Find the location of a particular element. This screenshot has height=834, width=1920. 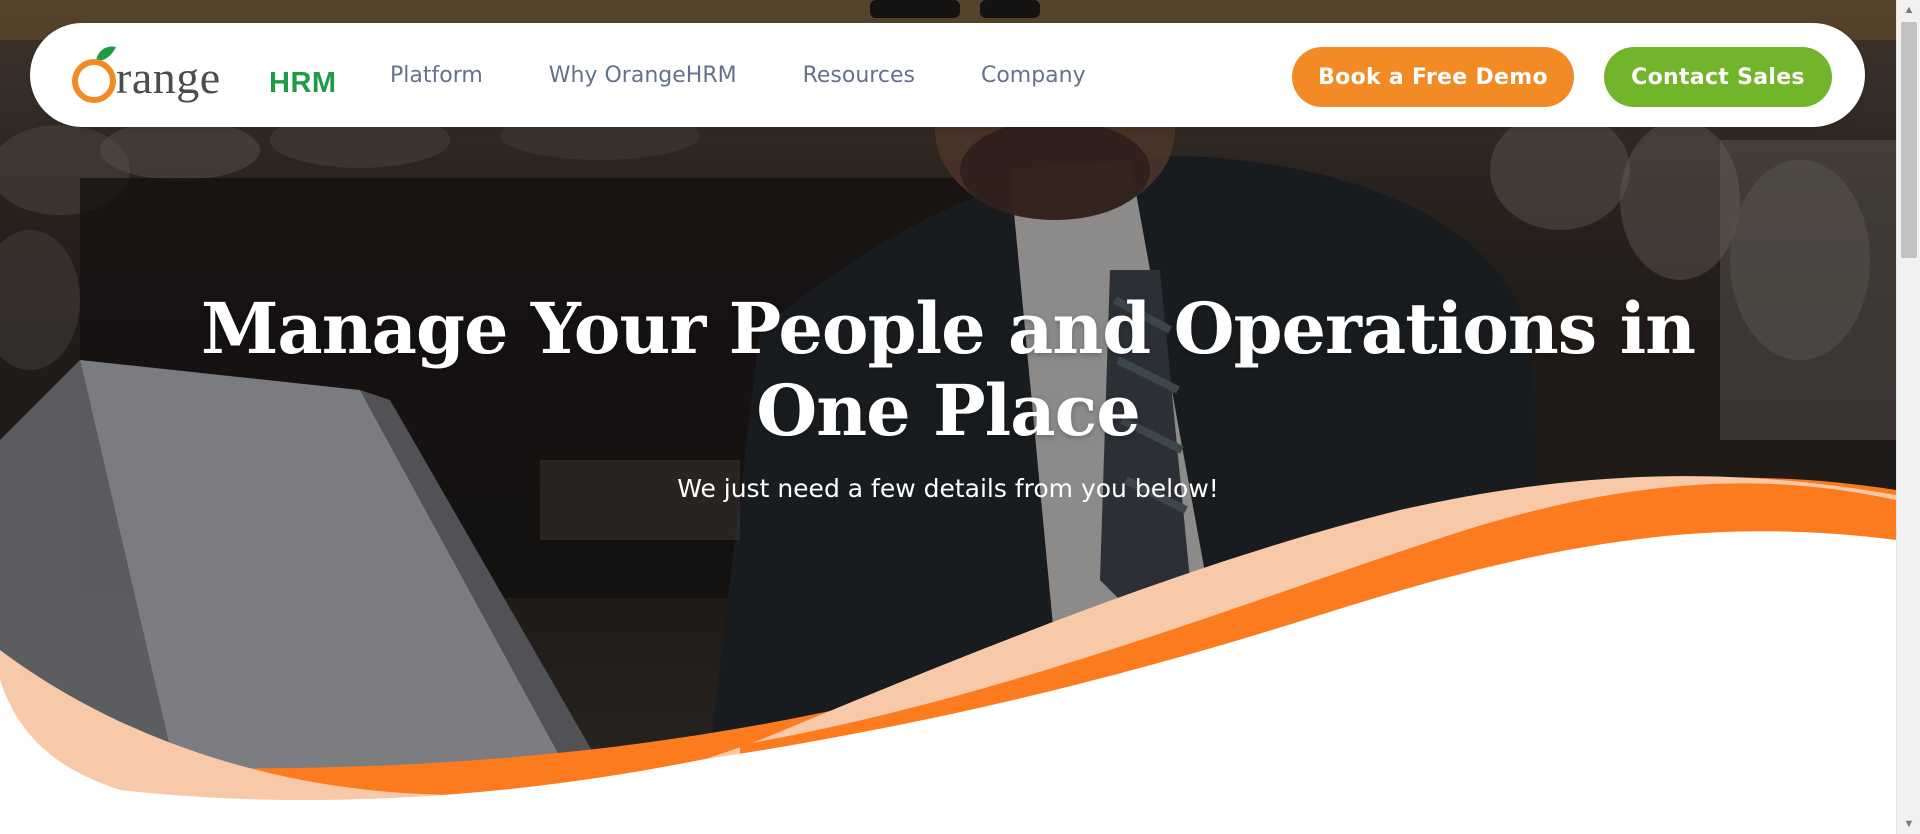

nav-item-platform: Platform is located at coordinates (436, 75).